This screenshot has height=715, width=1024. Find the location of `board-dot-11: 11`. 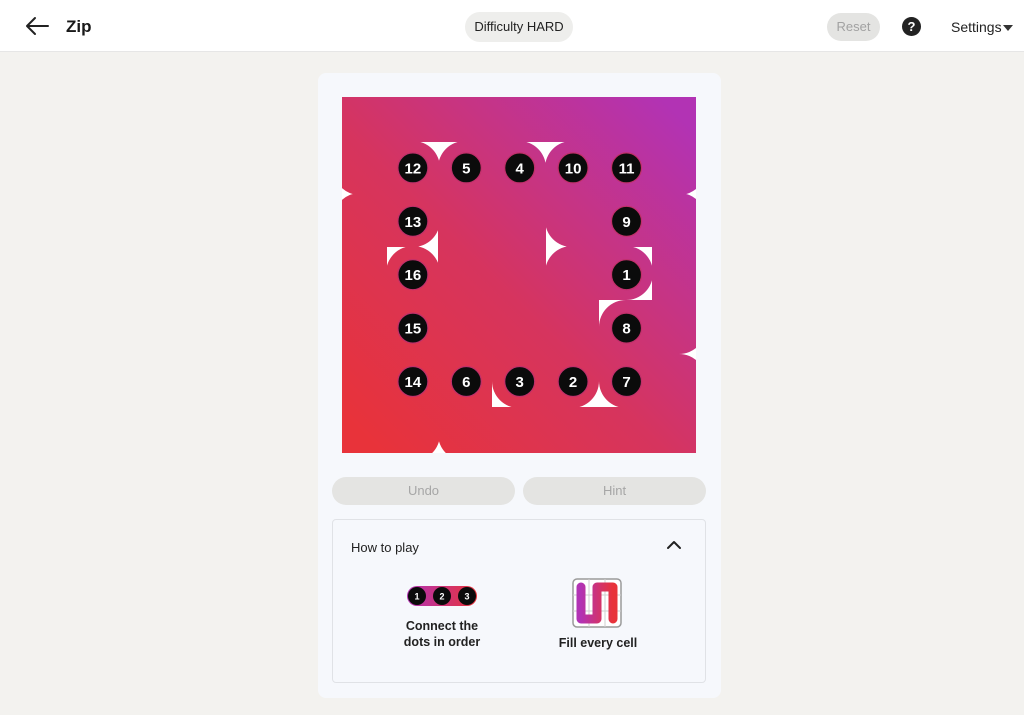

board-dot-11: 11 is located at coordinates (626, 168).